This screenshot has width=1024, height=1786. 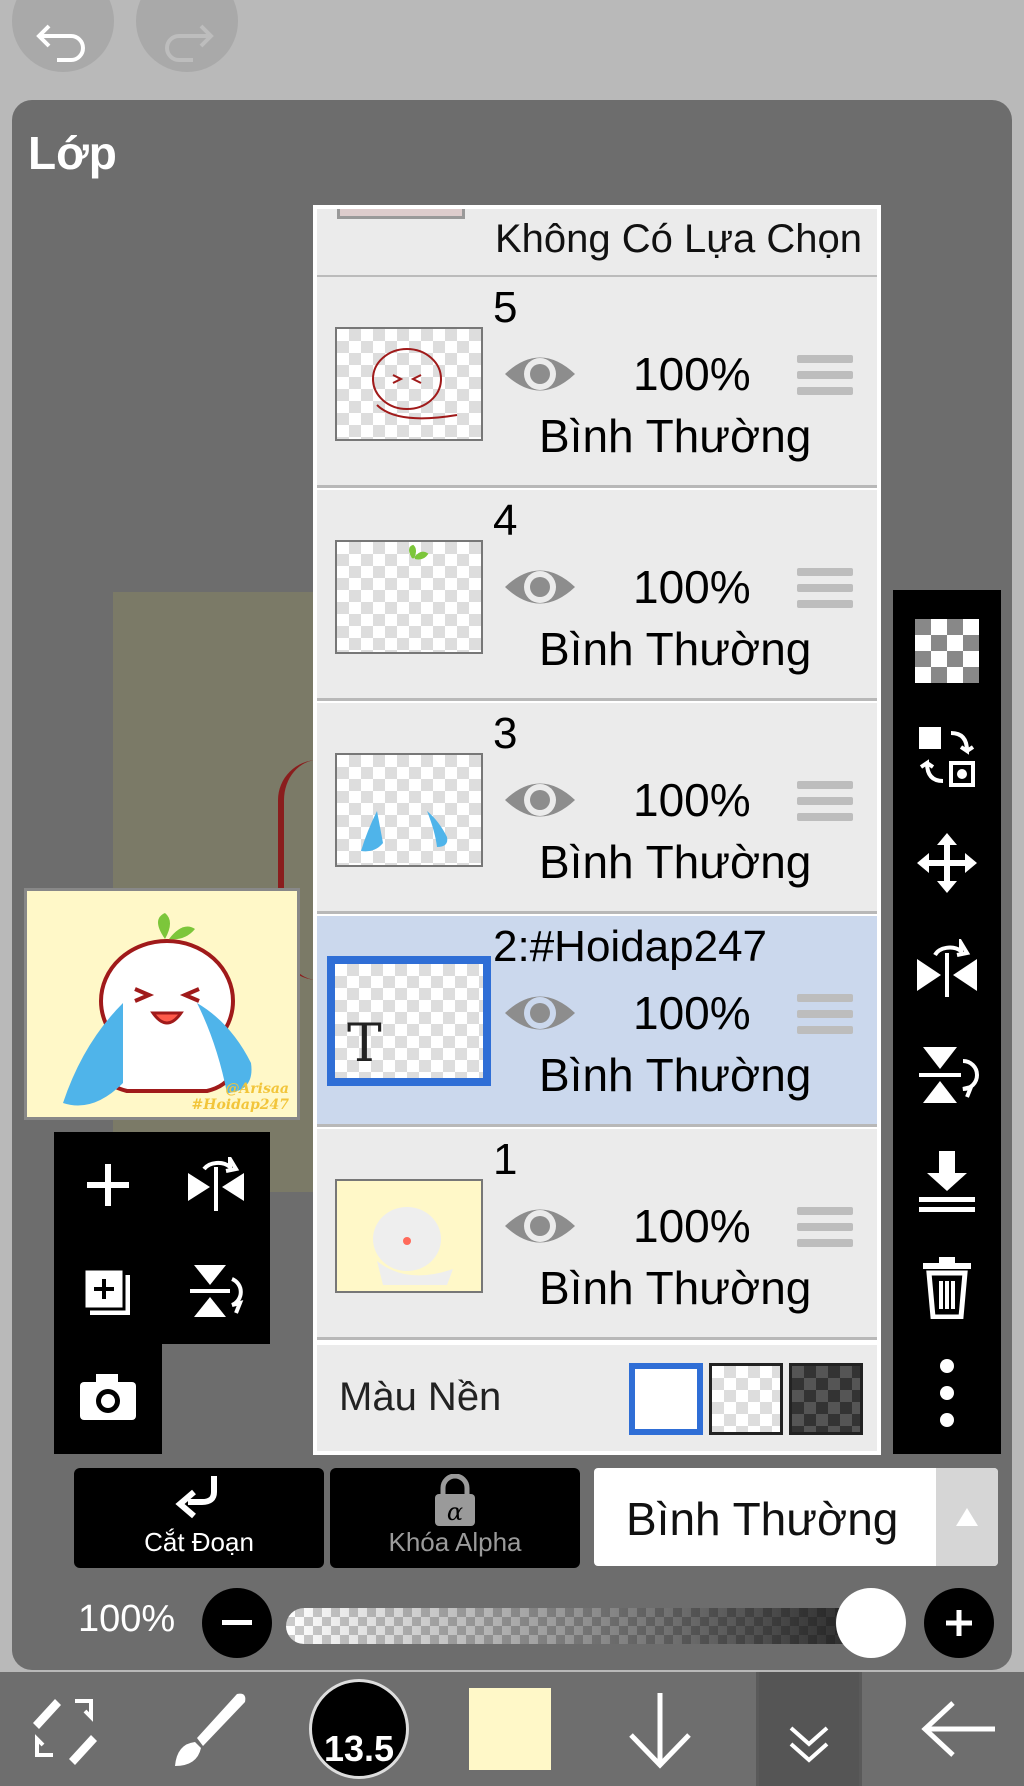 I want to click on blend-mode-value: Bình Thường, so click(x=762, y=1519).